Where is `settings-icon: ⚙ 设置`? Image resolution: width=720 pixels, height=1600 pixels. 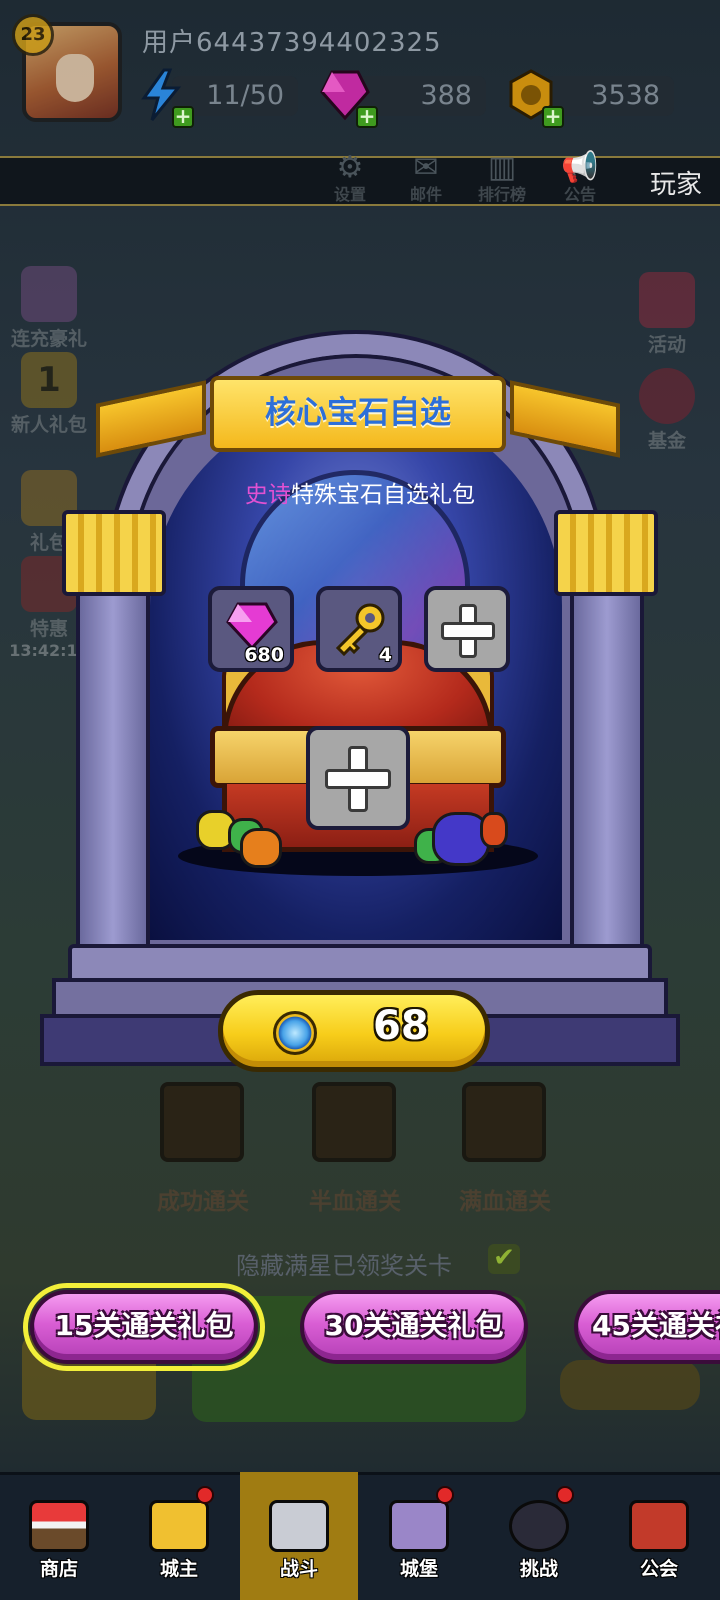 settings-icon: ⚙ 设置 is located at coordinates (349, 177).